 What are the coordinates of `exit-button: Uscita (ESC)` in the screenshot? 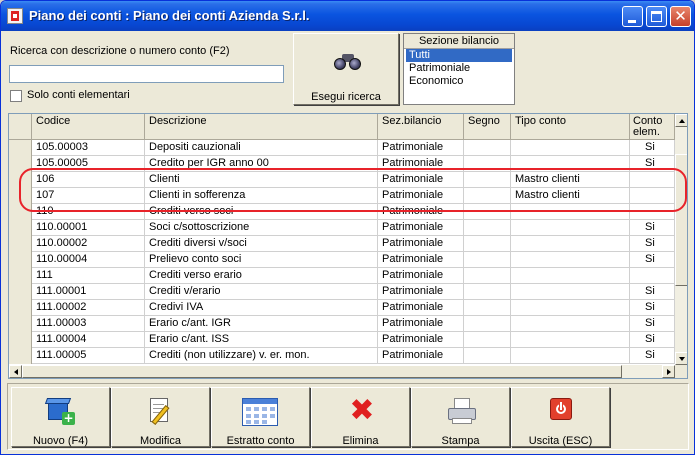 It's located at (560, 417).